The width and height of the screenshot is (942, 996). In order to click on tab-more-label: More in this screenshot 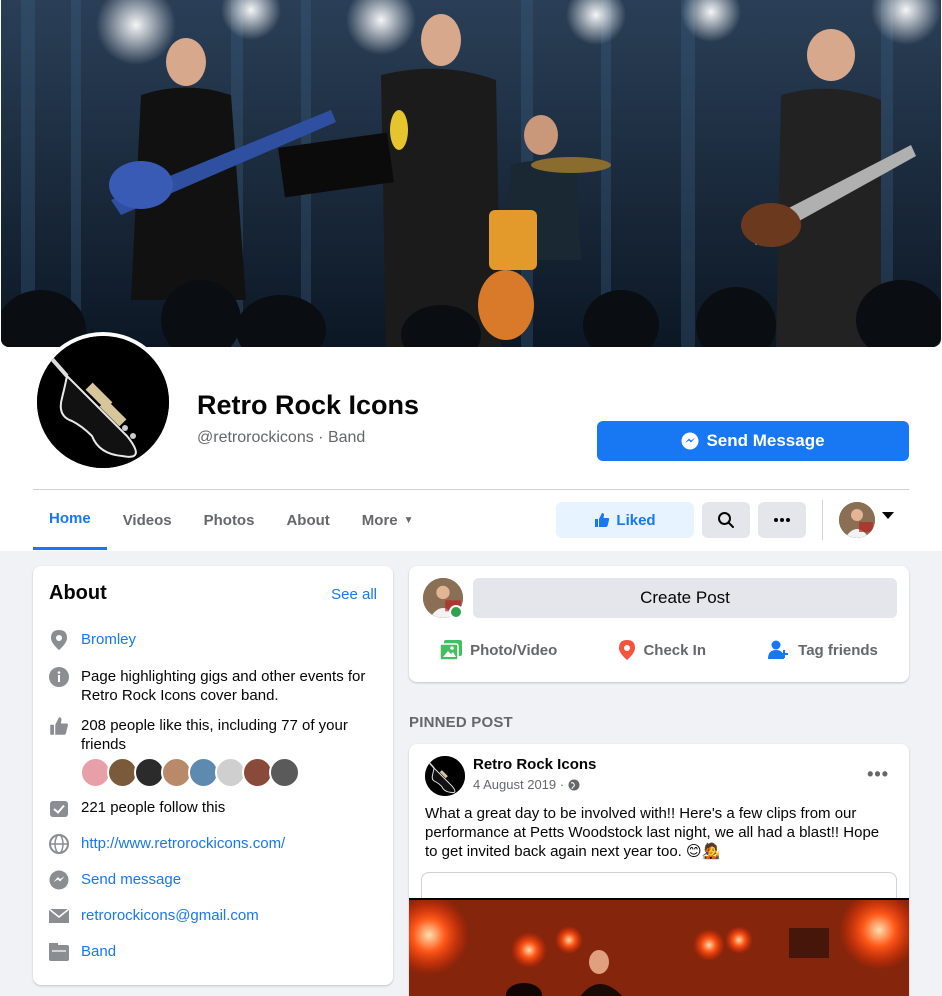, I will do `click(379, 520)`.